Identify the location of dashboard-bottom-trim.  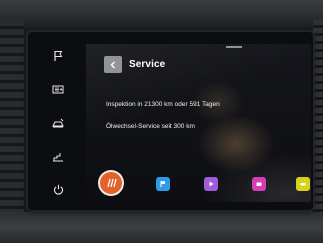
(161, 227).